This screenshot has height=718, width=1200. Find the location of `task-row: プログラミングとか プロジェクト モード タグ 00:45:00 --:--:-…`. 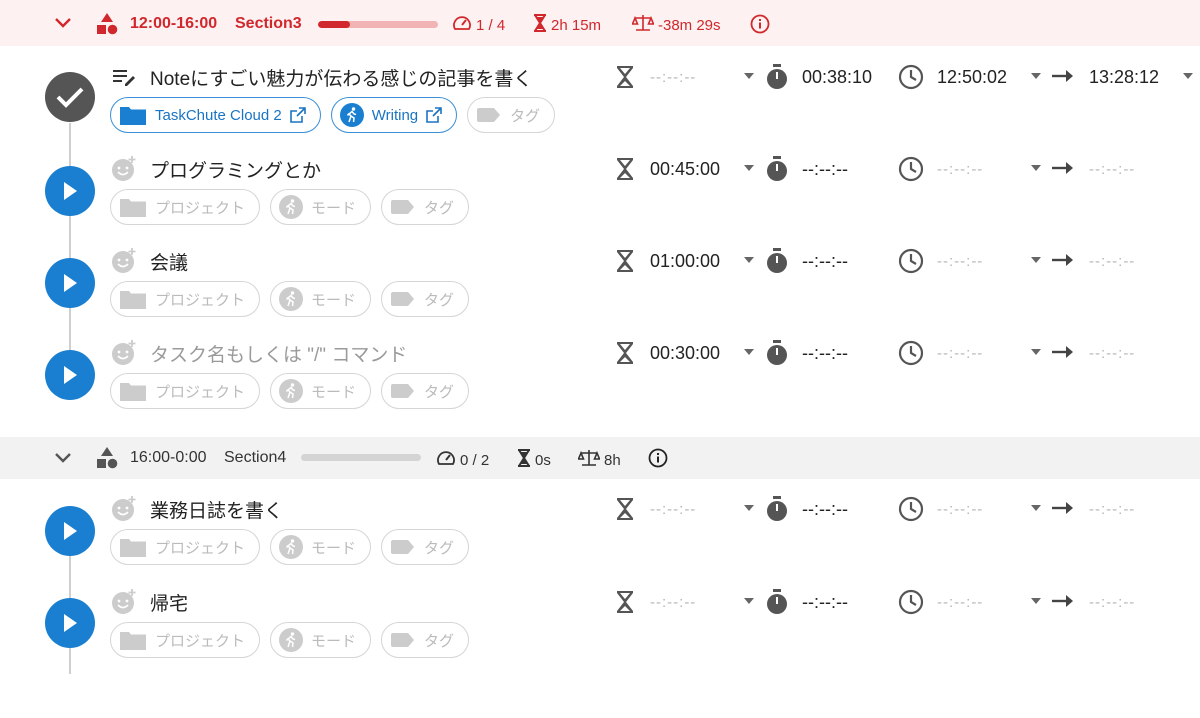

task-row: プログラミングとか プロジェクト モード タグ 00:45:00 --:--:-… is located at coordinates (600, 198).